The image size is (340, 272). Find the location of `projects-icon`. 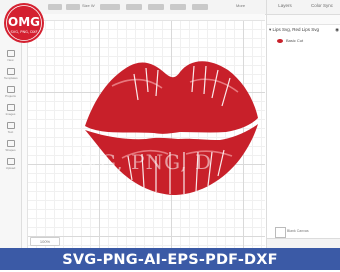

projects-icon is located at coordinates (10, 89).